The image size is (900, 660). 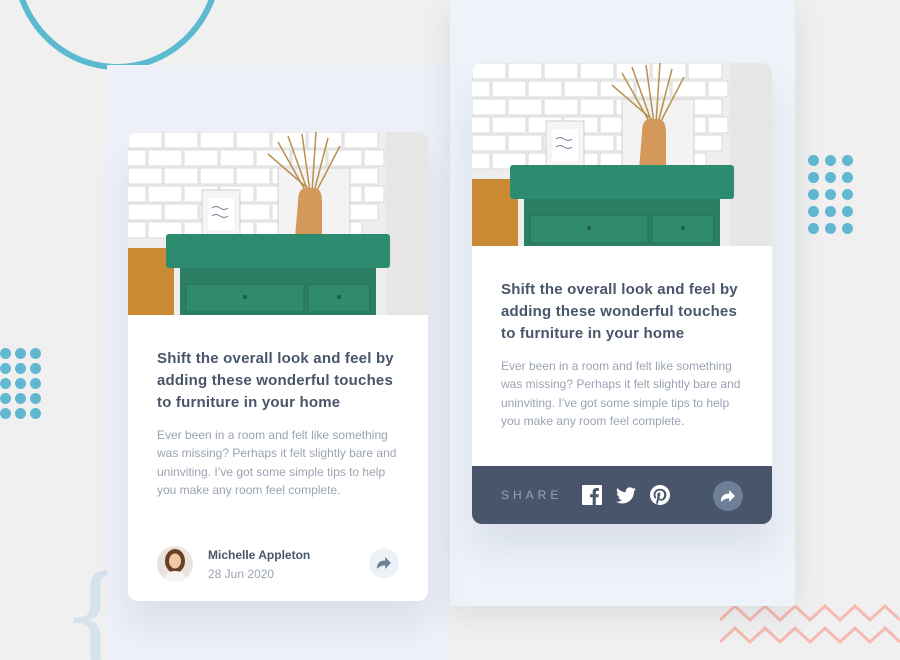 I want to click on twitter-icon, so click(x=626, y=495).